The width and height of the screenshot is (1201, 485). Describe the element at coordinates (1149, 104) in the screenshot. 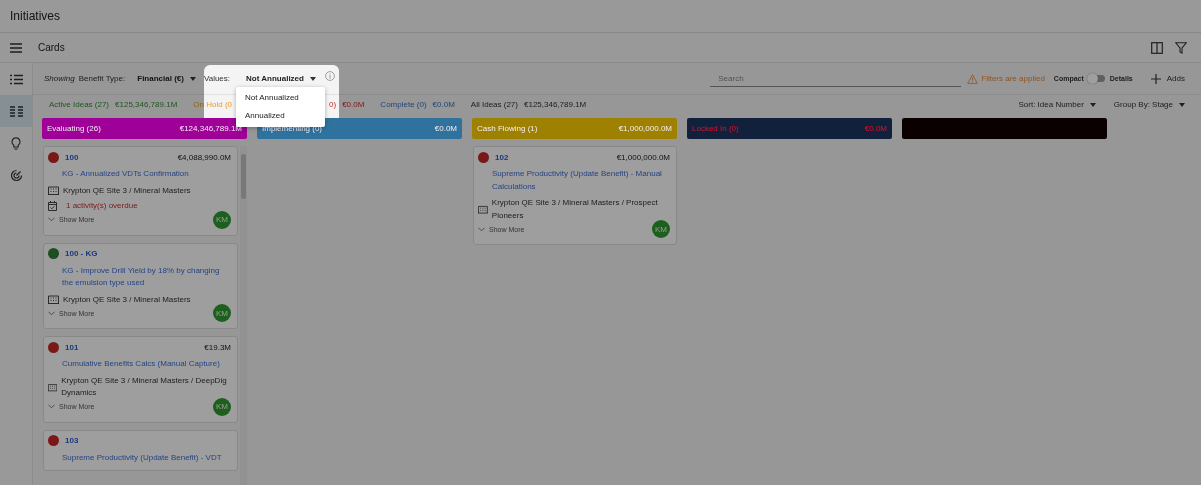

I see `group-by-dropdown: Group By: Stage` at that location.